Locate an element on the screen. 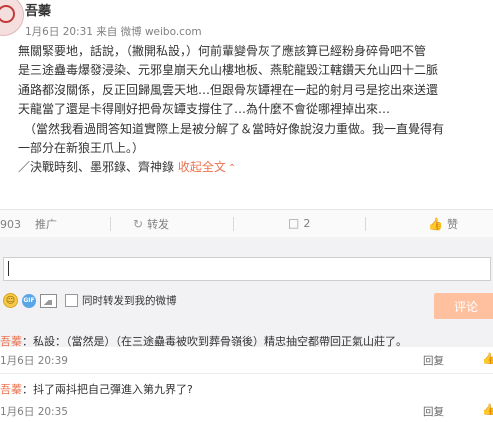 The width and height of the screenshot is (493, 422). action-bar: 903 推广 ↻ 转发 □ 2 👍 赞 is located at coordinates (246, 224).